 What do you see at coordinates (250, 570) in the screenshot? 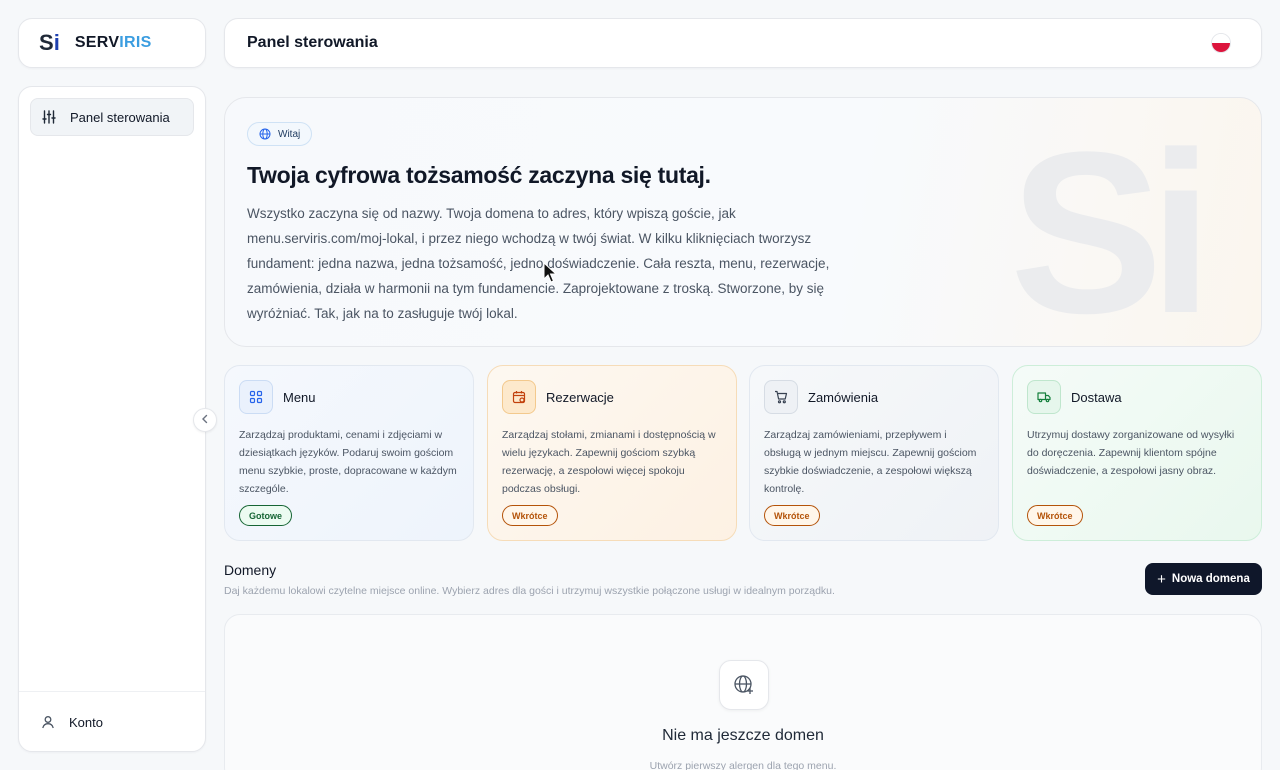
I see `domains-title: Domeny` at bounding box center [250, 570].